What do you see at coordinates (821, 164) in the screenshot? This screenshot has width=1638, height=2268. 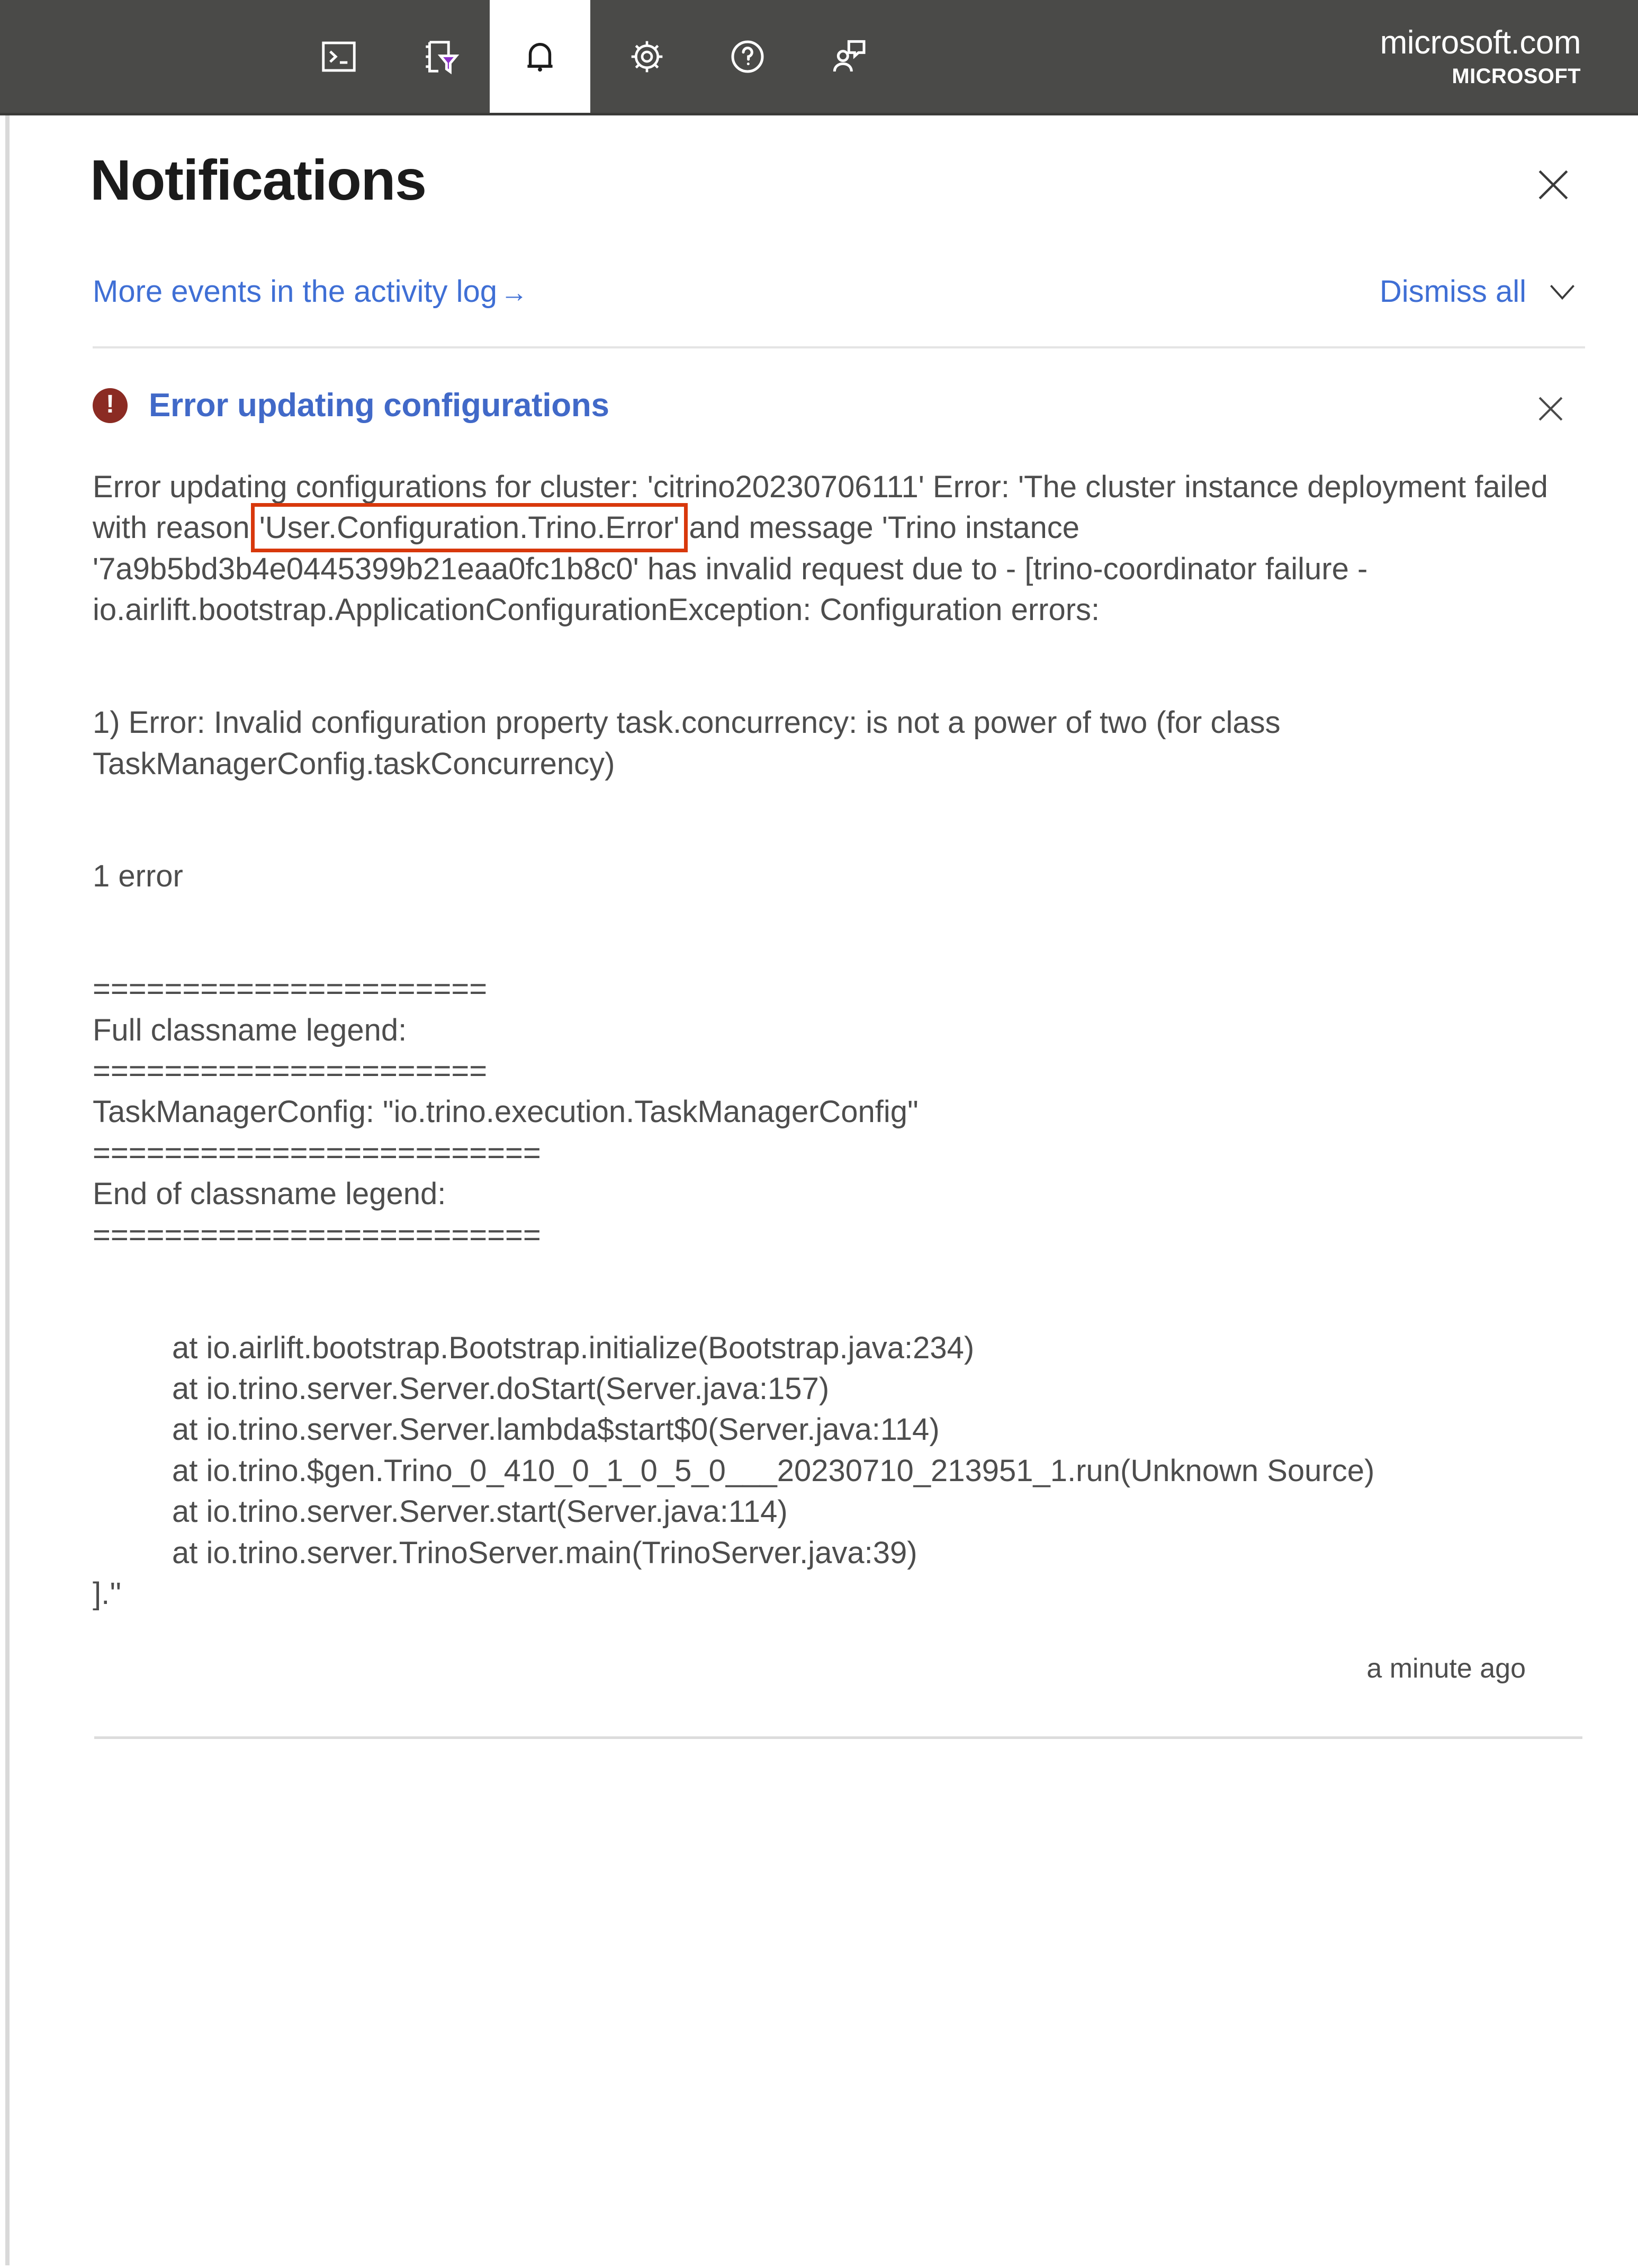 I see `notifications-panel-header: Notifications` at bounding box center [821, 164].